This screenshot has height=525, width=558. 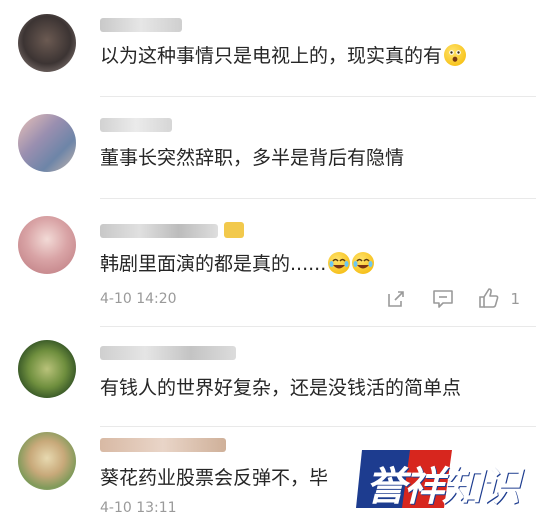 What do you see at coordinates (138, 508) in the screenshot?
I see `comment-timestamp: 4-10 13:11` at bounding box center [138, 508].